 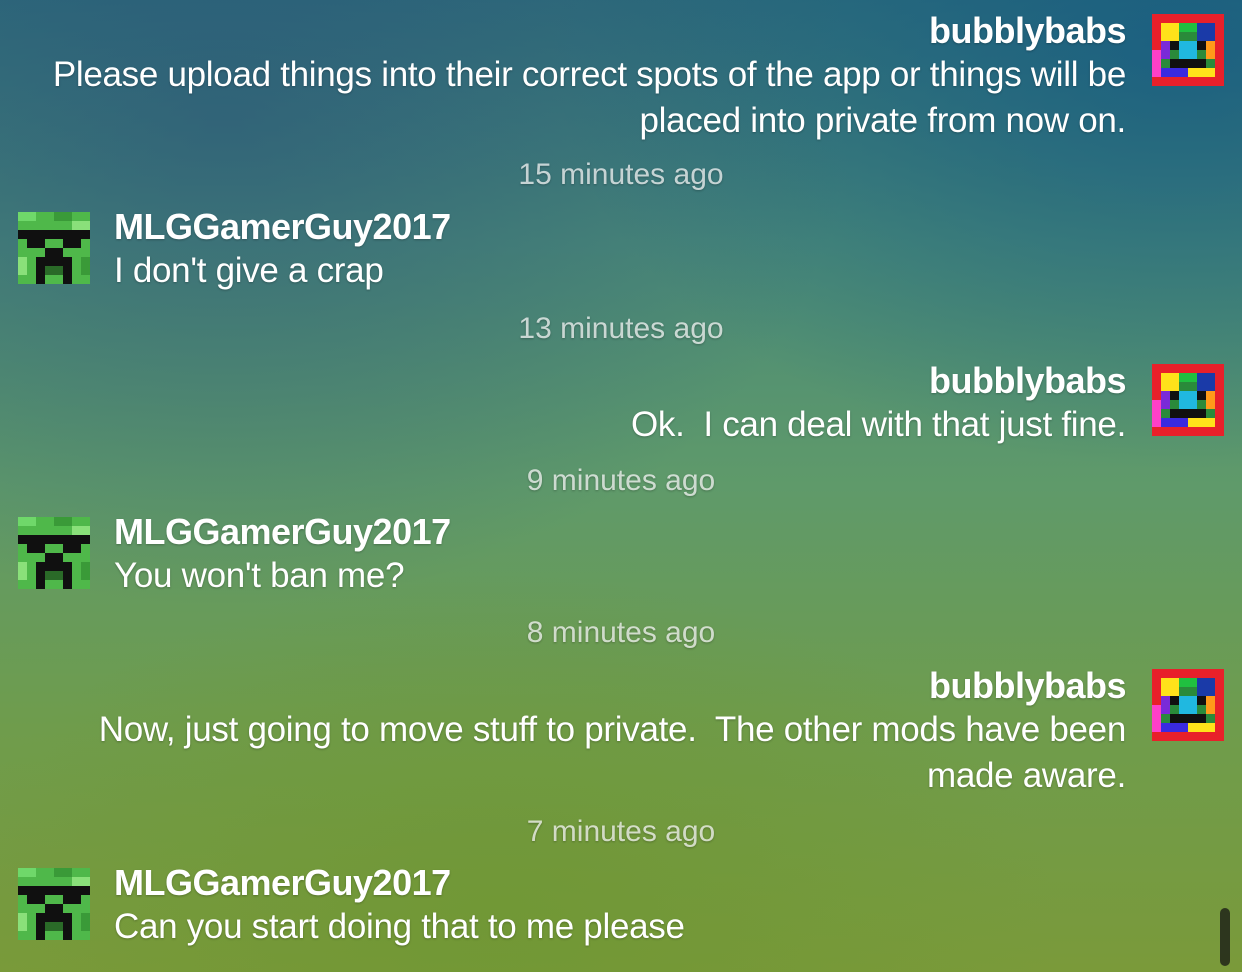 I want to click on timestamp-text: 8 minutes ago, so click(x=621, y=632).